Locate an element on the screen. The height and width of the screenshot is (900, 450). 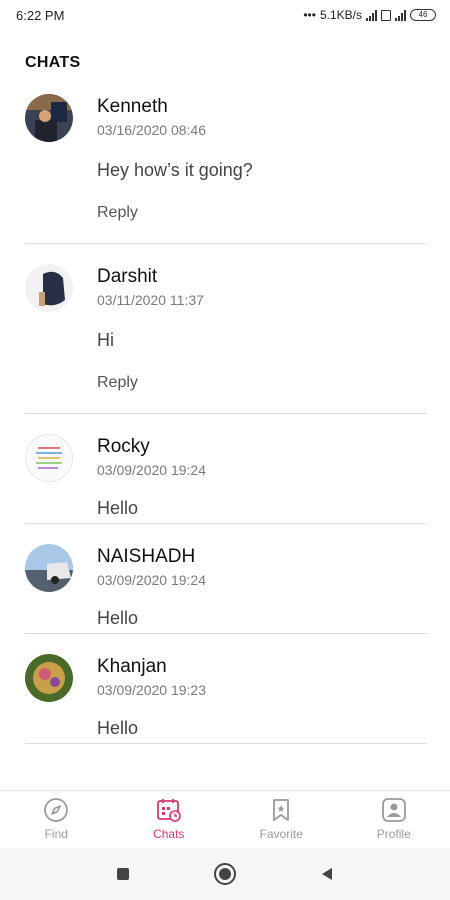
status-bar: 6:22 PM ••• 5.1KB/s 46 is located at coordinates (225, 15).